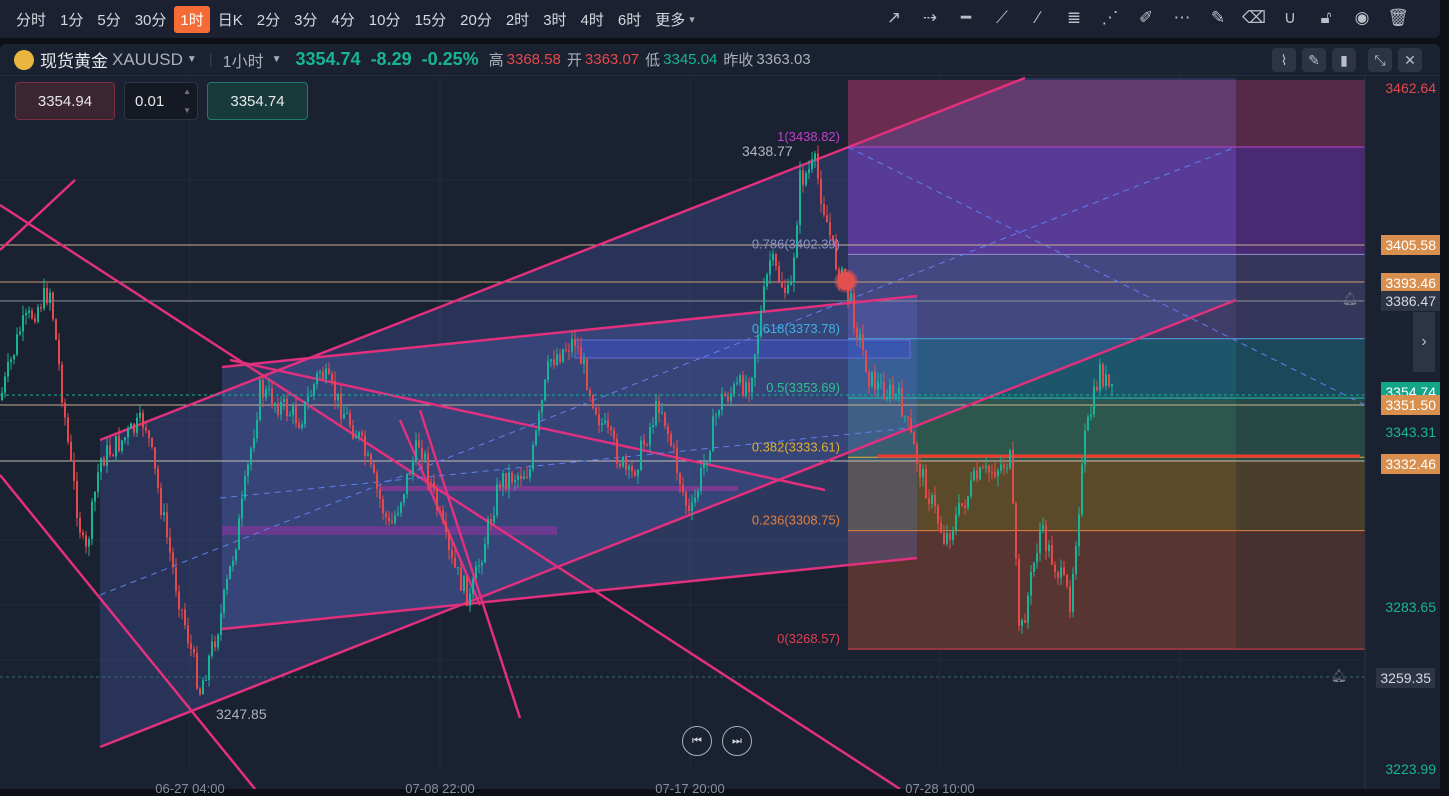  I want to click on interval-dropdown-icon: ▼, so click(277, 59).